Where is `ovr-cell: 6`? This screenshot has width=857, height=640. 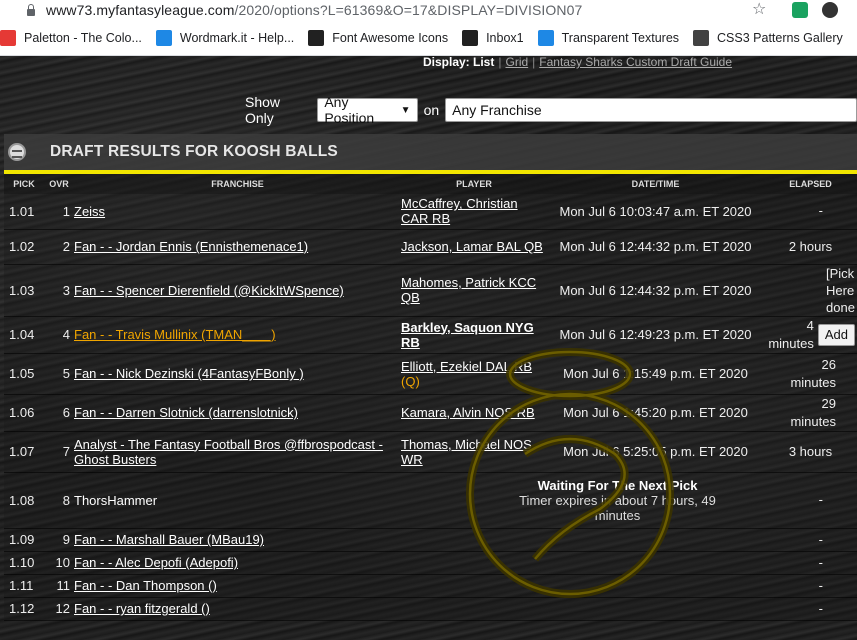 ovr-cell: 6 is located at coordinates (59, 413).